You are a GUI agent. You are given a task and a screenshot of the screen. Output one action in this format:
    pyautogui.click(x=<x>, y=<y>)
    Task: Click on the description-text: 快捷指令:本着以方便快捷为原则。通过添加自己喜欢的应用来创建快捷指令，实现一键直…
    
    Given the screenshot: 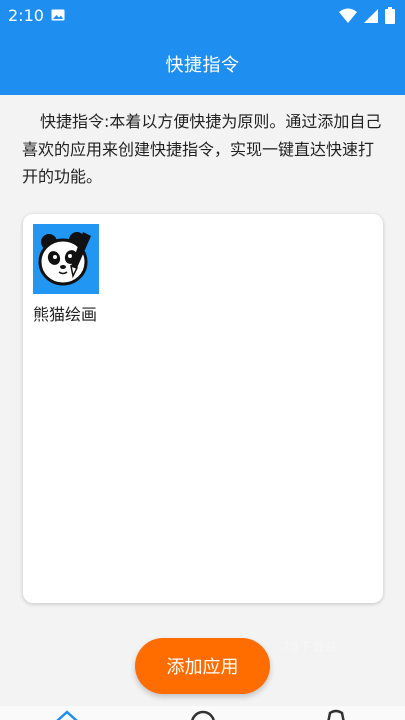 What is the action you would take?
    pyautogui.click(x=202, y=149)
    